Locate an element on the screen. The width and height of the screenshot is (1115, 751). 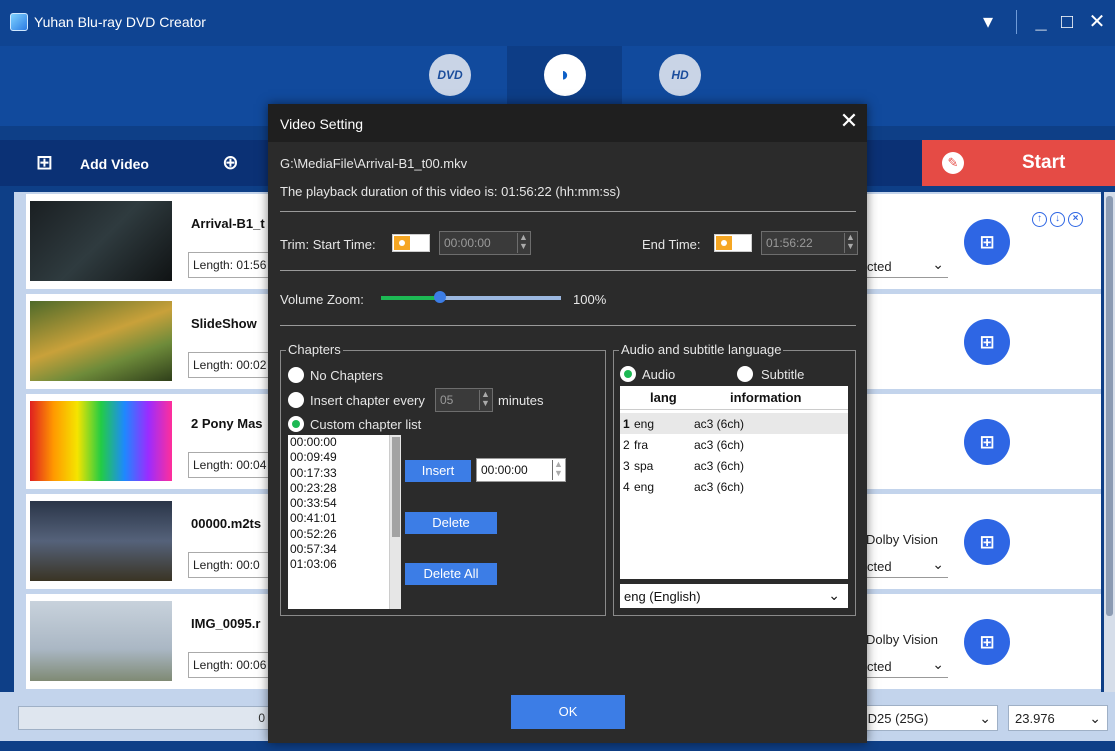
chapter-scroll-thumb is located at coordinates (396, 487).